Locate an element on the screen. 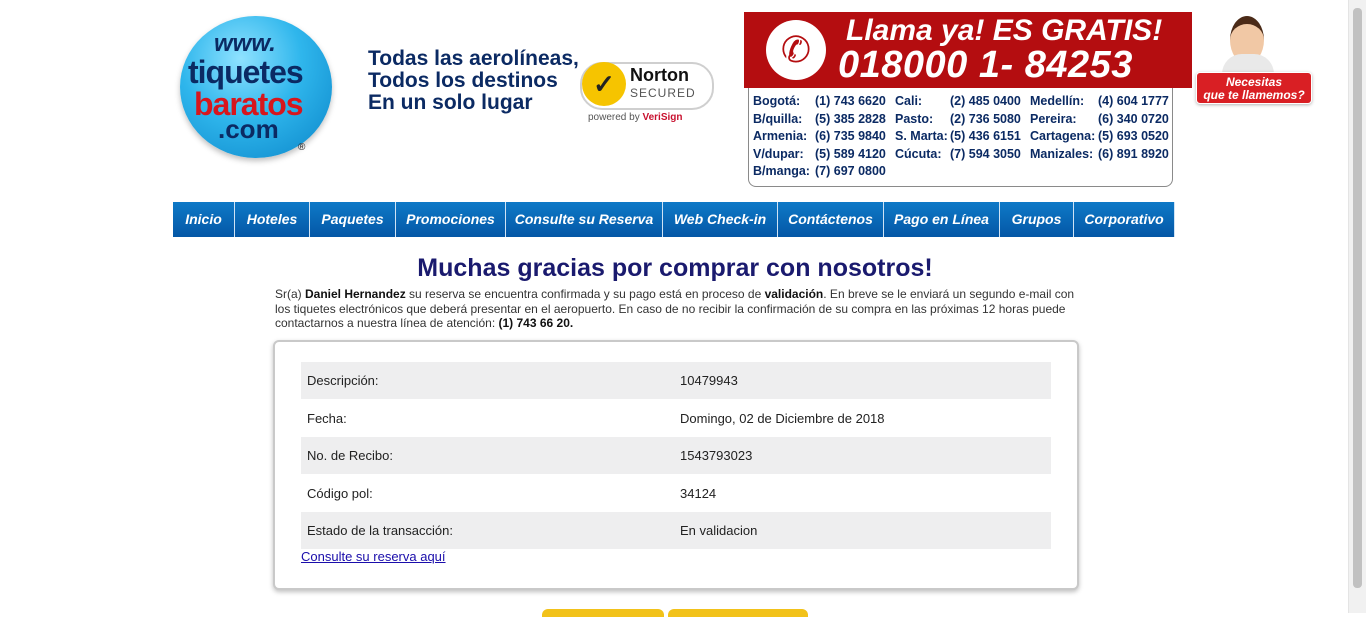 Image resolution: width=1366 pixels, height=617 pixels. norton-name: Norton is located at coordinates (659, 75).